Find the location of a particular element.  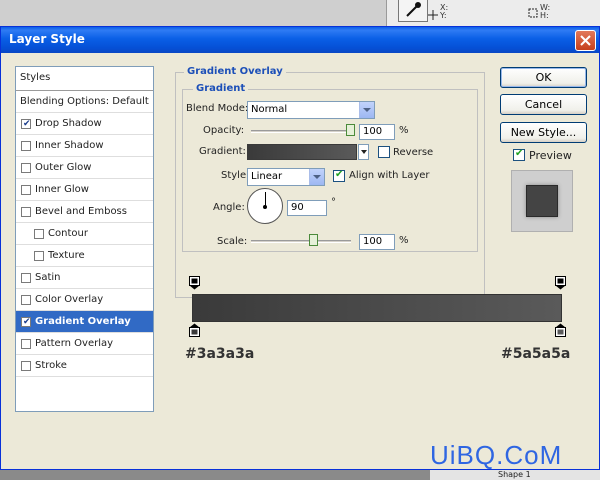

close-button is located at coordinates (585, 40).